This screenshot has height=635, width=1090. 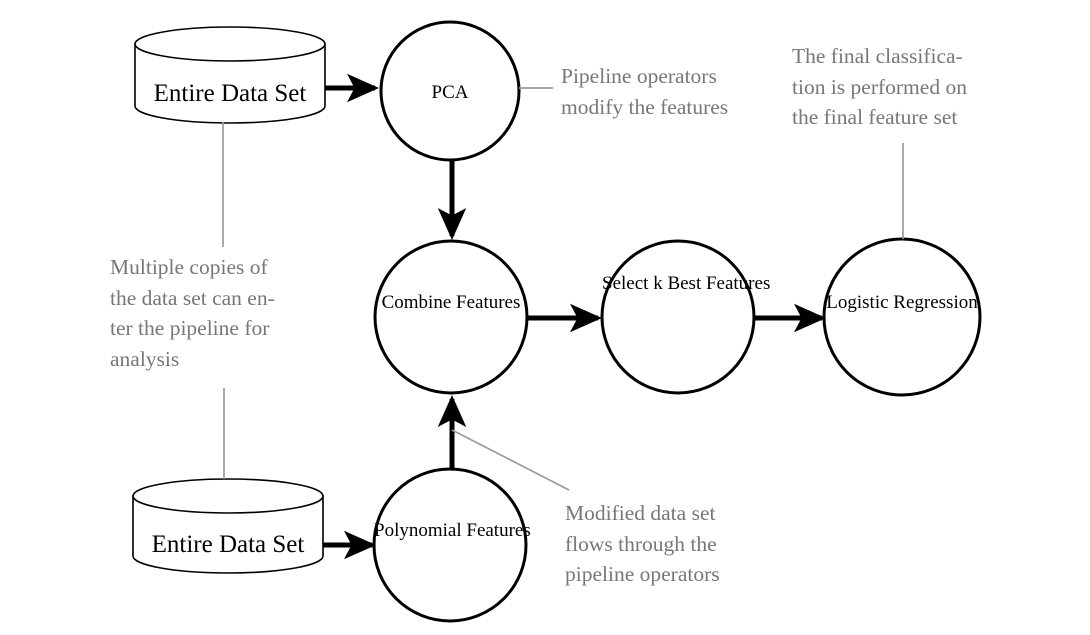 I want to click on multiple-copies-note-line-4: analysis, so click(x=145, y=358).